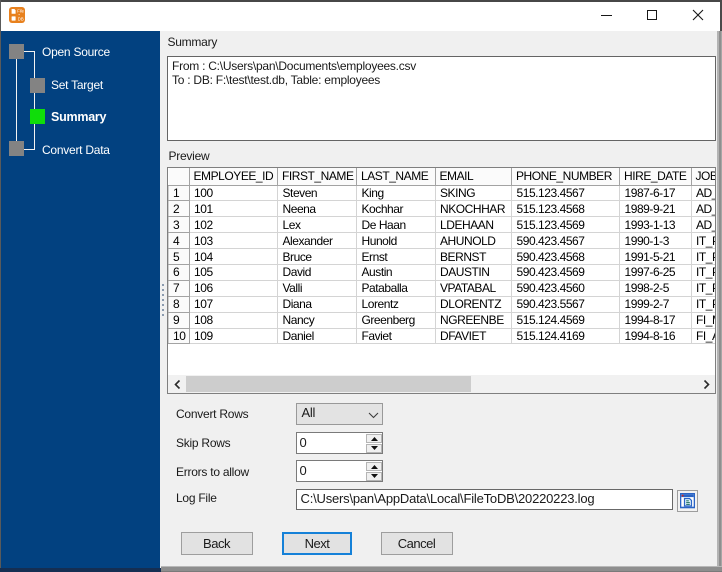 This screenshot has width=722, height=572. I want to click on svg-text: File, so click(20, 11).